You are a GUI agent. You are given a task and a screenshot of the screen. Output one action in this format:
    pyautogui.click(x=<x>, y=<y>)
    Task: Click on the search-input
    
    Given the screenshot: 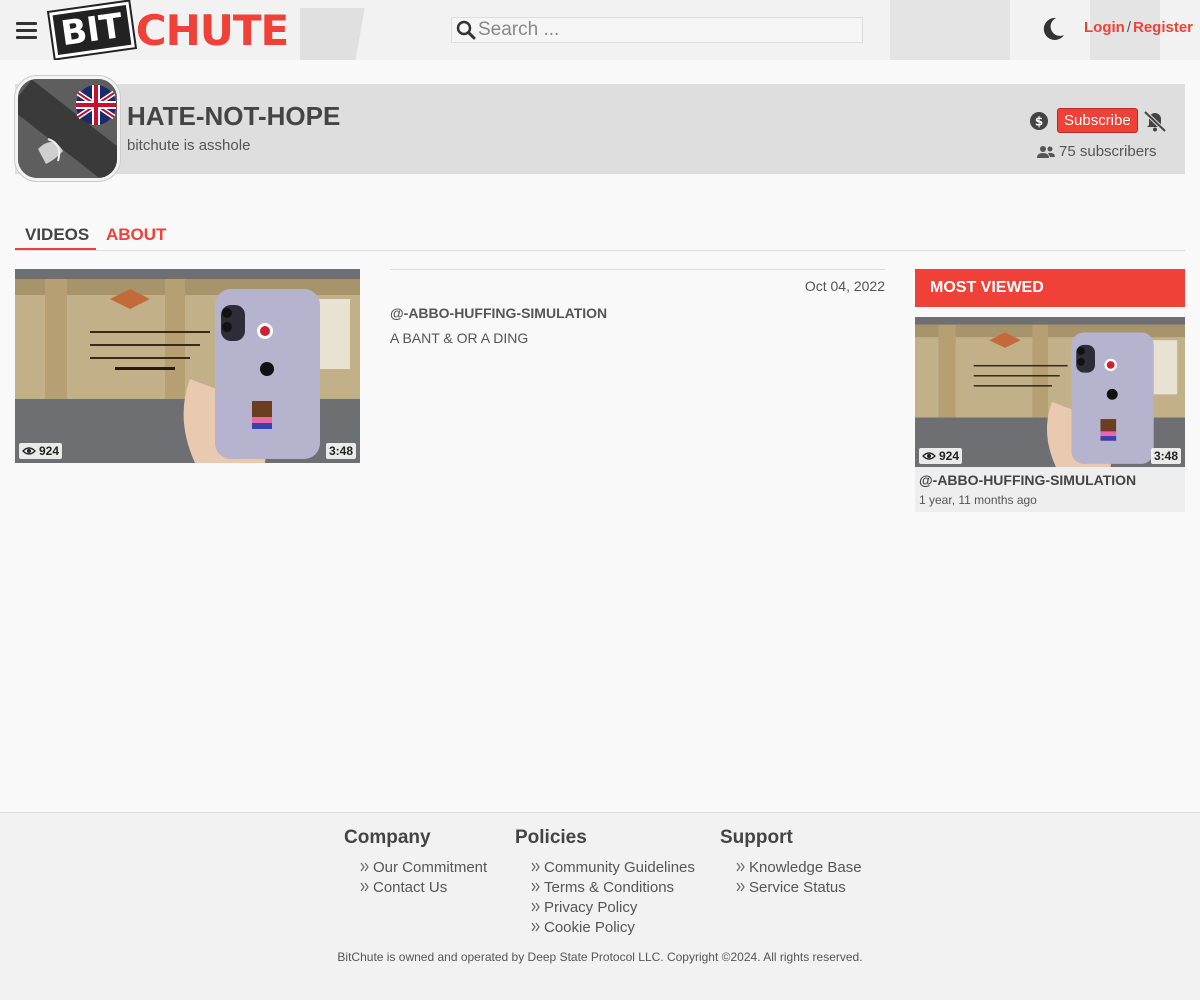 What is the action you would take?
    pyautogui.click(x=668, y=30)
    